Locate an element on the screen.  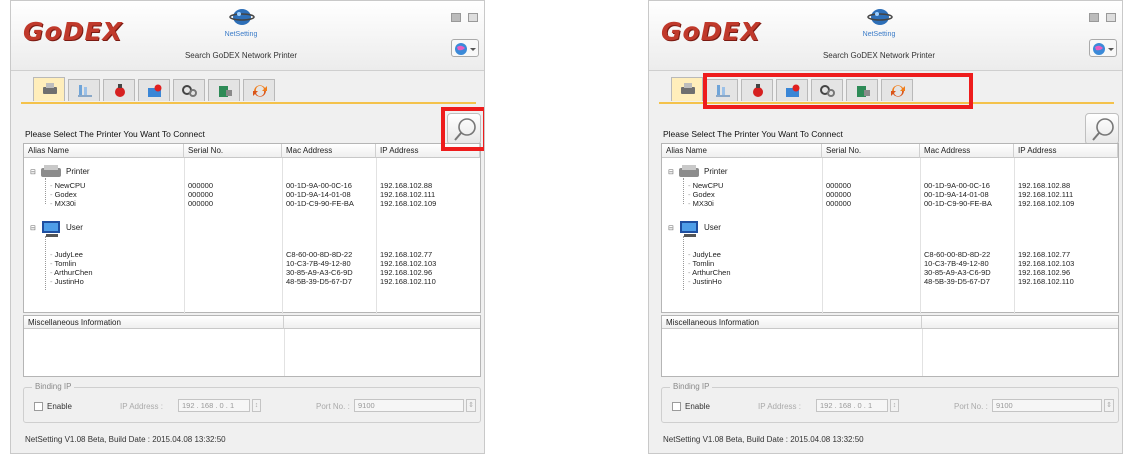
tab-device-settings is located at coordinates (224, 90).